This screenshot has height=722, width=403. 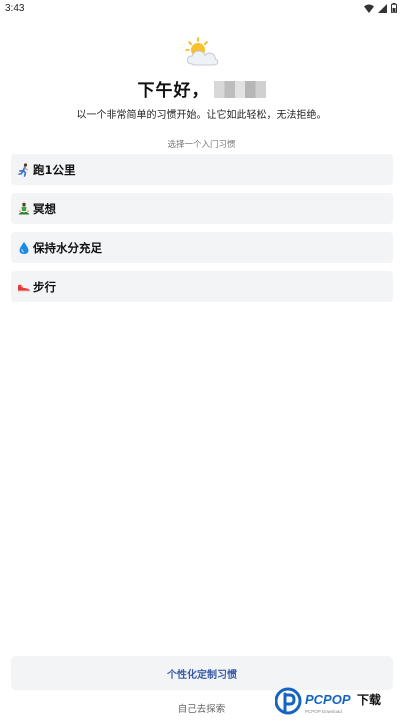 What do you see at coordinates (54, 169) in the screenshot?
I see `habit-item-label: 跑1公里` at bounding box center [54, 169].